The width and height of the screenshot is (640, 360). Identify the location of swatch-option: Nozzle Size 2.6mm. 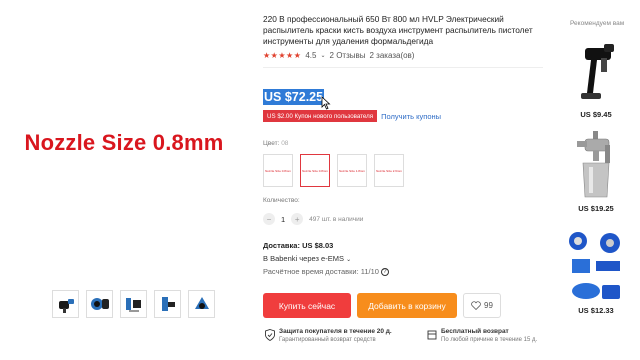
(389, 170).